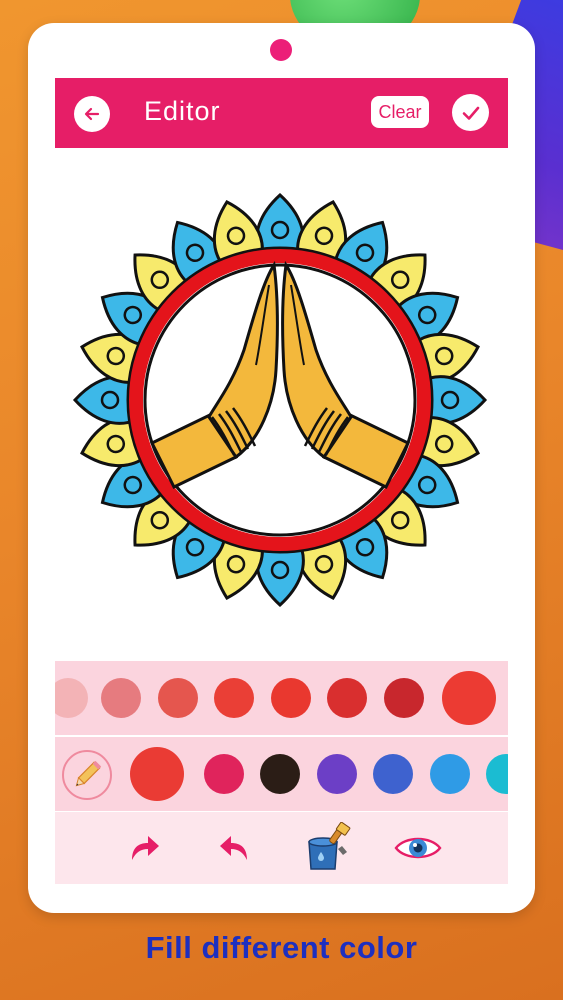  Describe the element at coordinates (281, 947) in the screenshot. I see `promo-caption: Fill different color` at that location.